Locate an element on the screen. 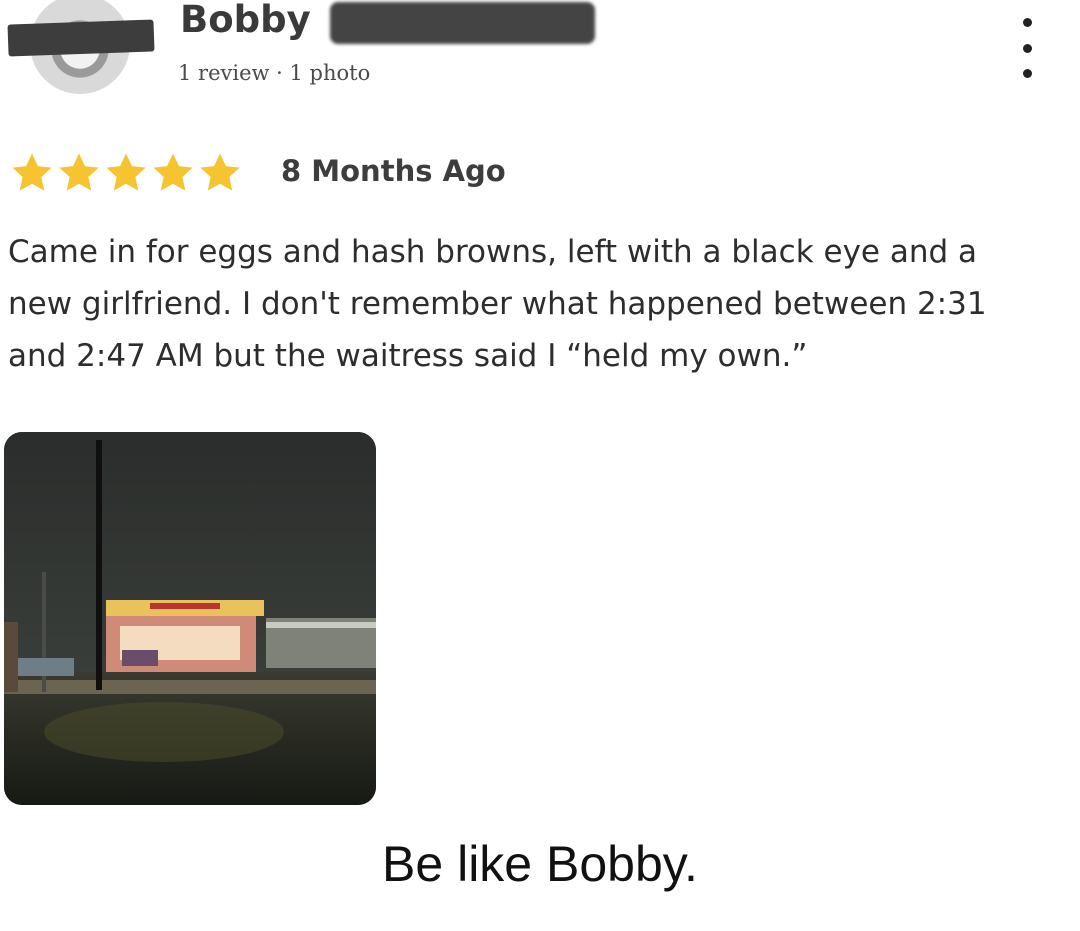  reviewer-name: Bobby is located at coordinates (245, 20).